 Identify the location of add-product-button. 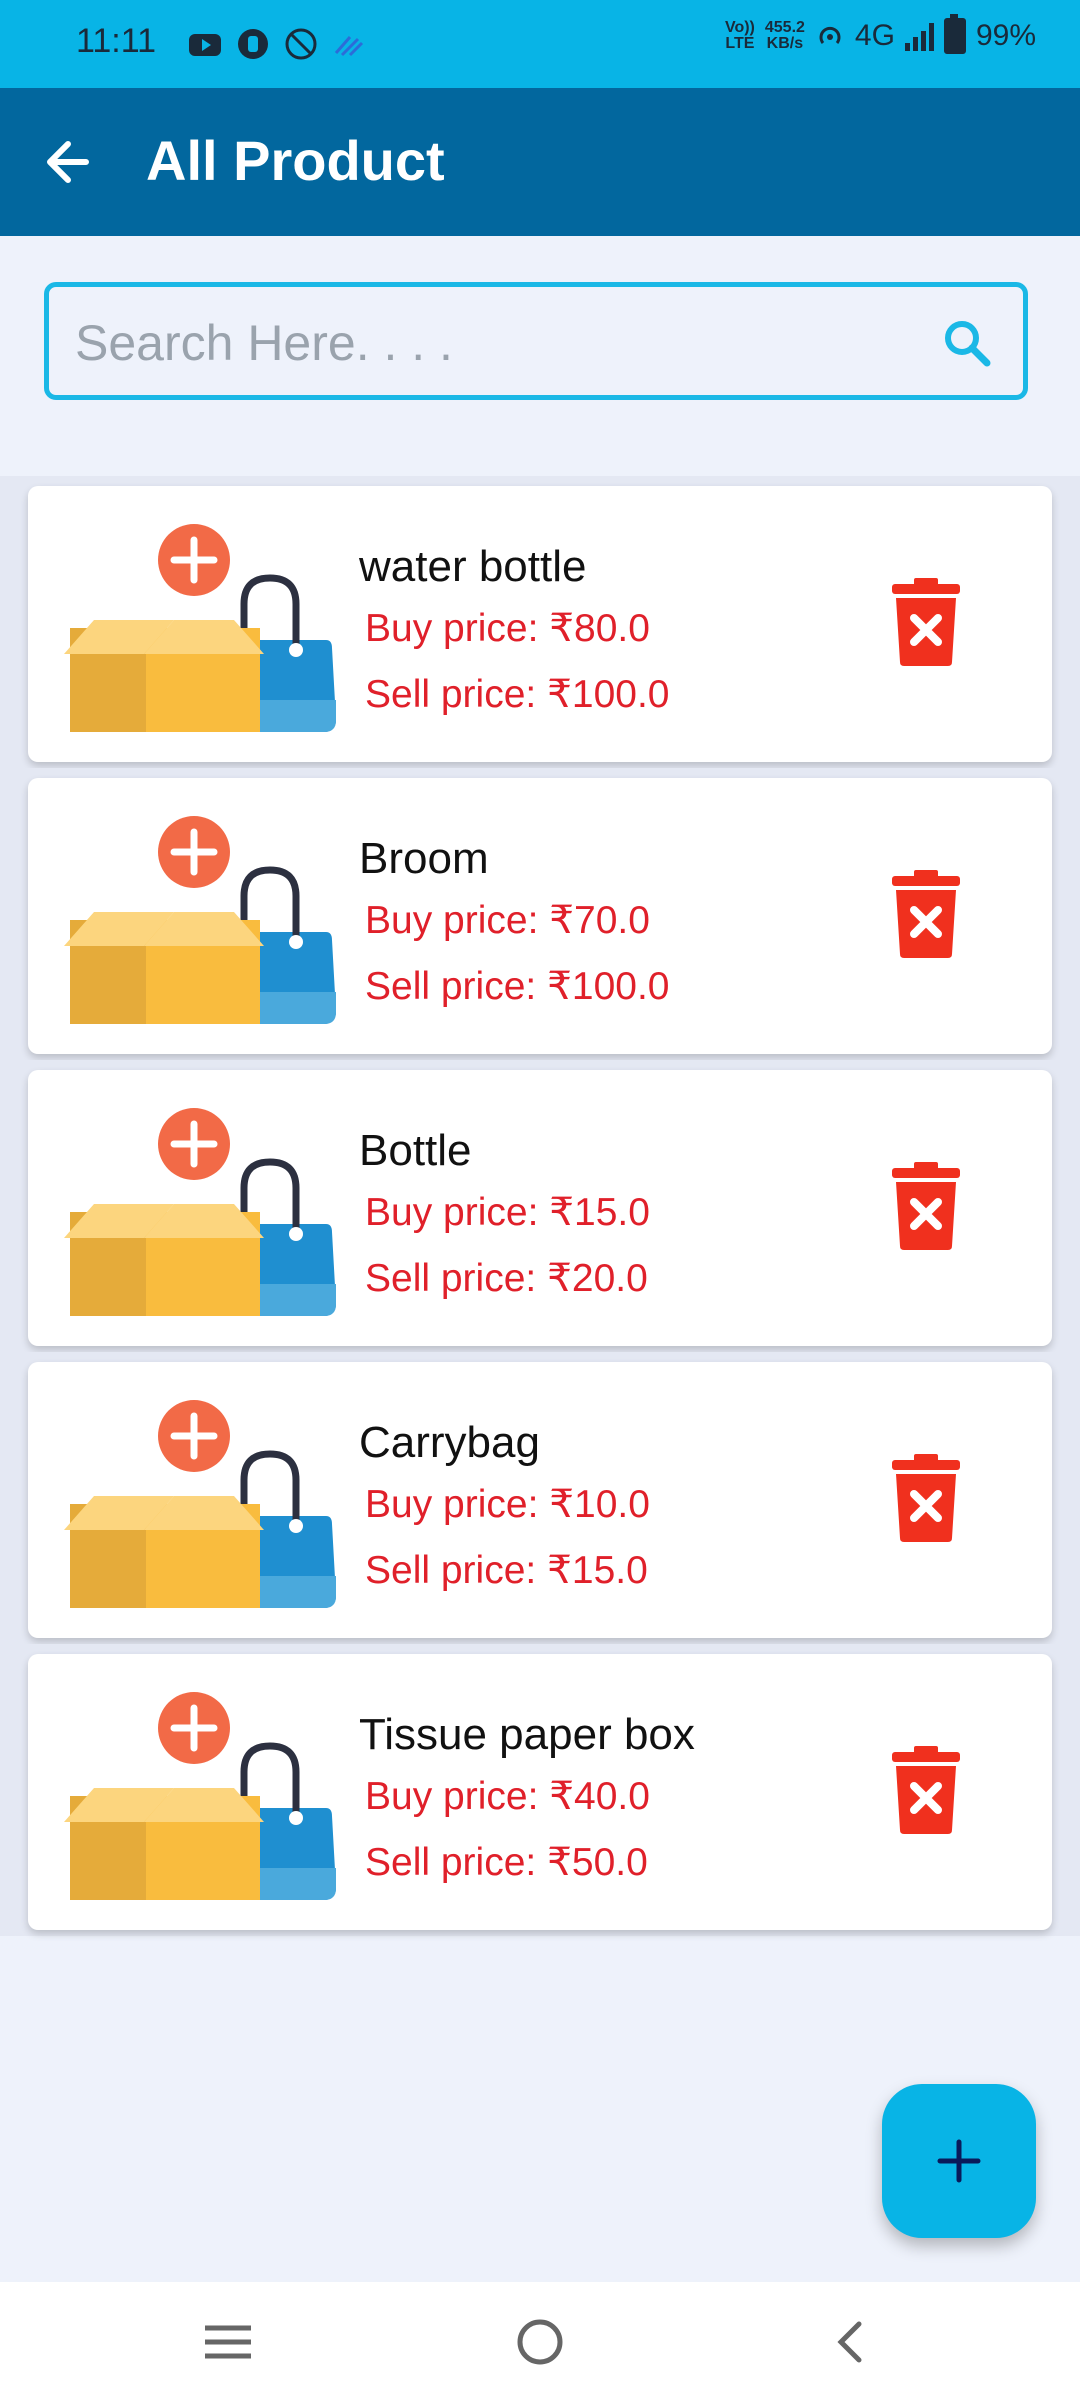
(959, 2161).